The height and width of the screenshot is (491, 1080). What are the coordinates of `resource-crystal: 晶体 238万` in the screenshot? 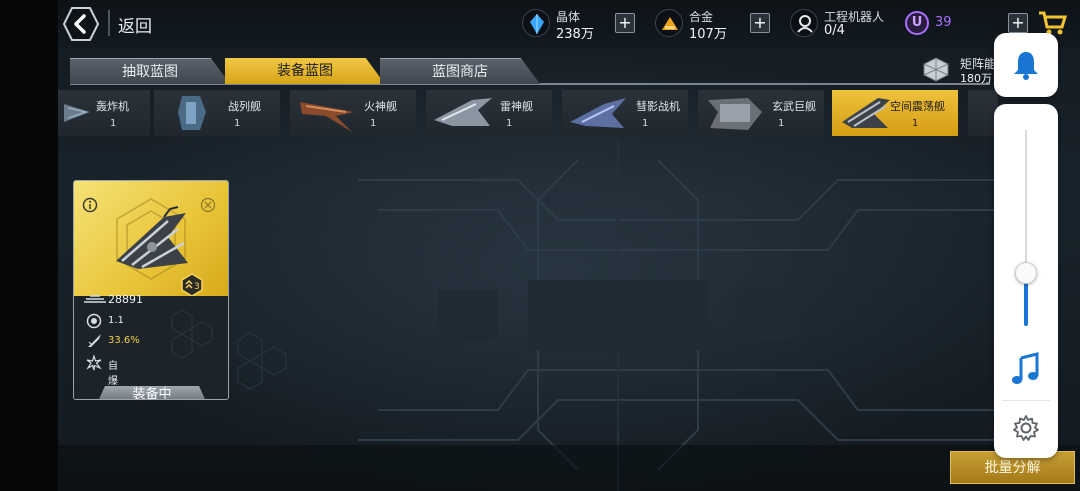 It's located at (567, 23).